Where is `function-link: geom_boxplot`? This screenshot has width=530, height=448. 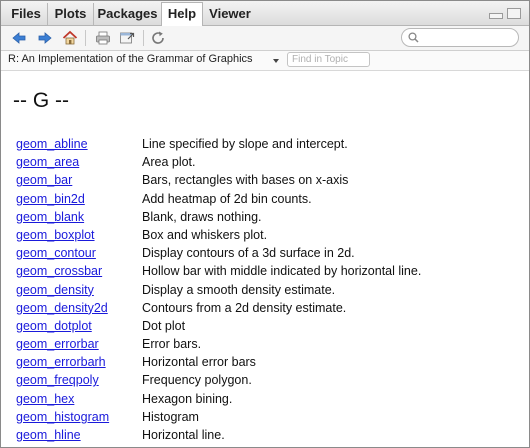 function-link: geom_boxplot is located at coordinates (55, 235).